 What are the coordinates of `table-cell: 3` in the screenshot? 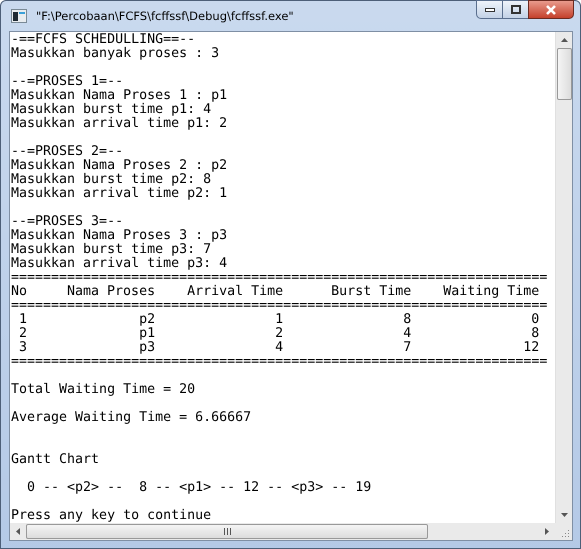 It's located at (23, 347).